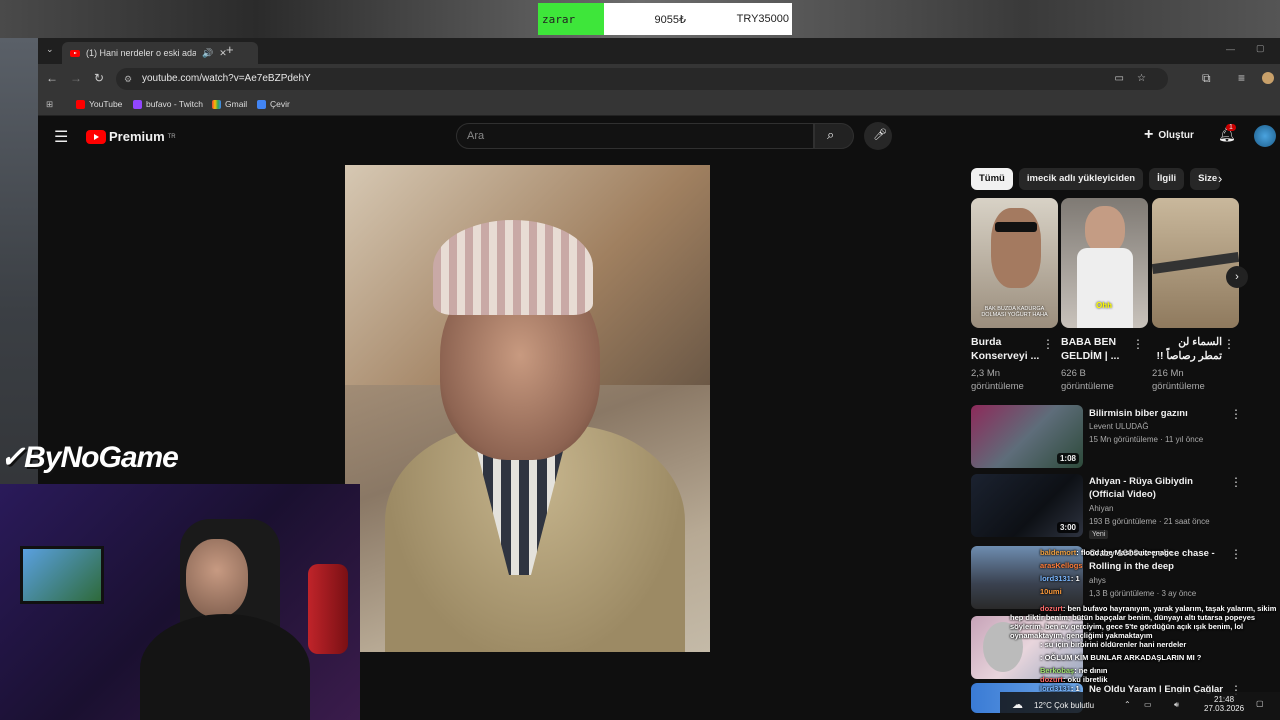 Image resolution: width=1280 pixels, height=720 pixels. Describe the element at coordinates (137, 104) in the screenshot. I see `twitch-icon` at that location.